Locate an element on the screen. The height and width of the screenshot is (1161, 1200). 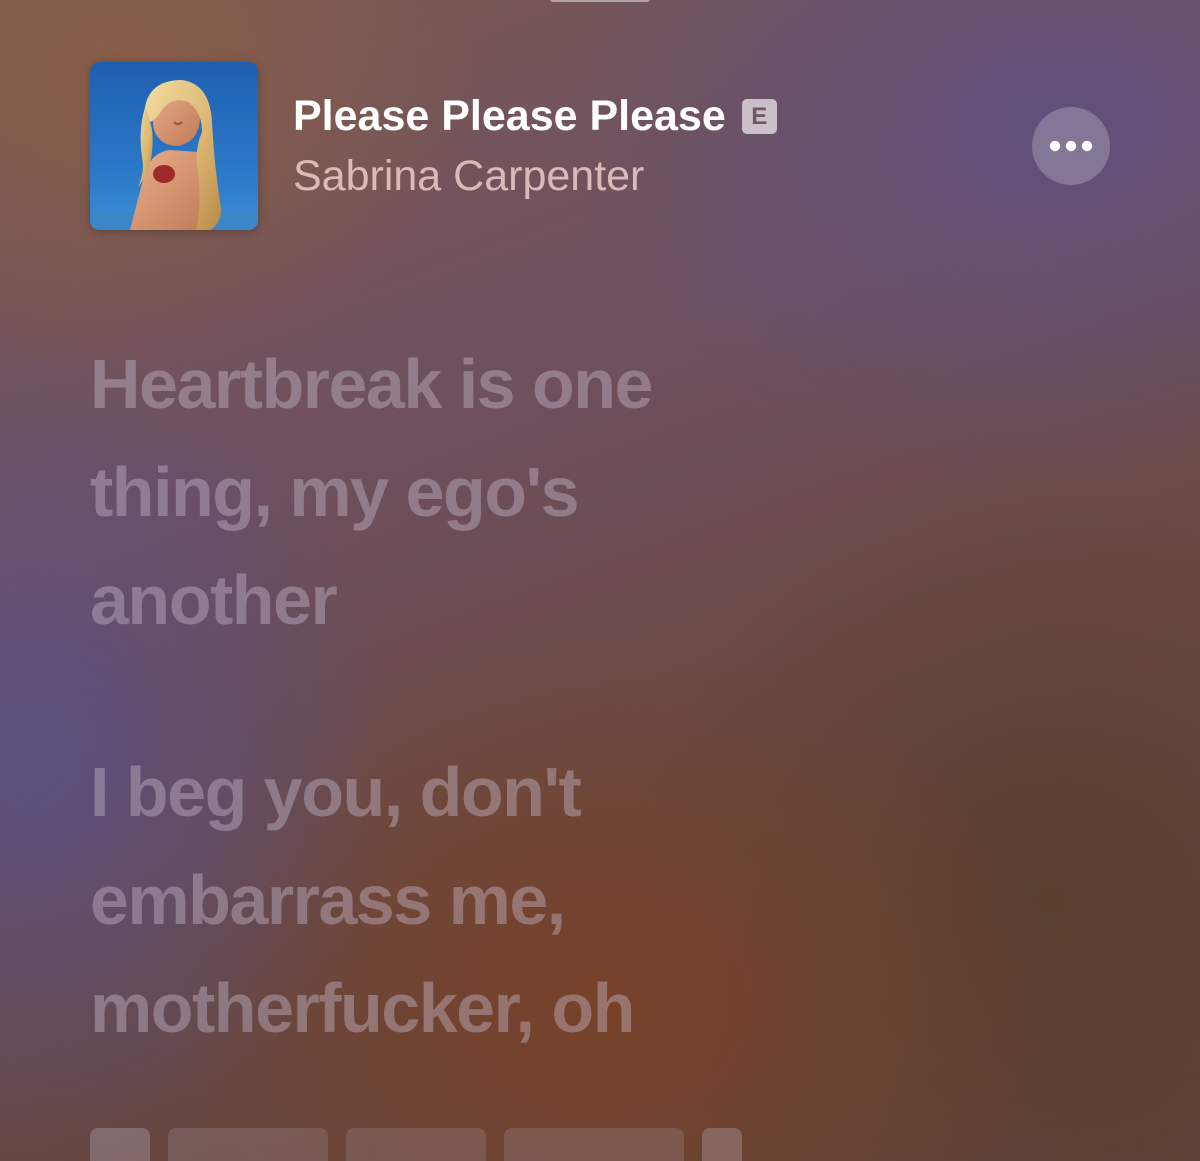
sheet-grabber is located at coordinates (600, 1).